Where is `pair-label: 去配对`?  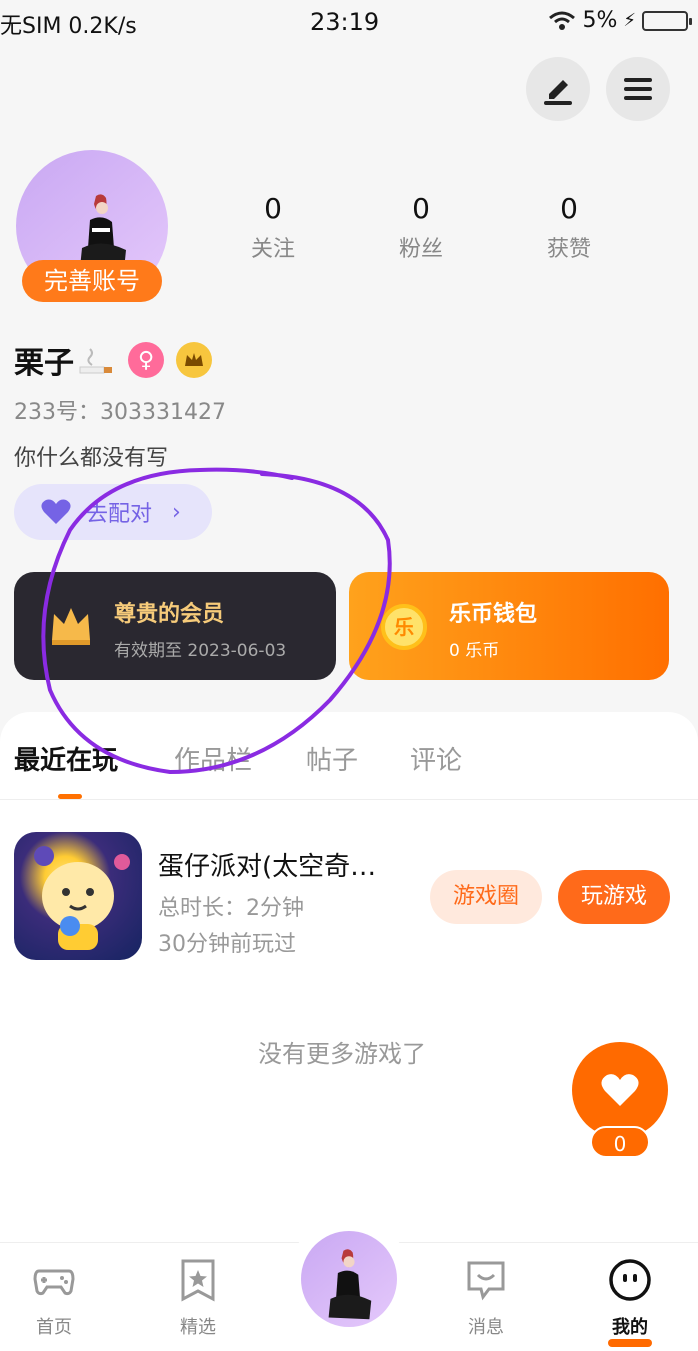 pair-label: 去配对 is located at coordinates (119, 514).